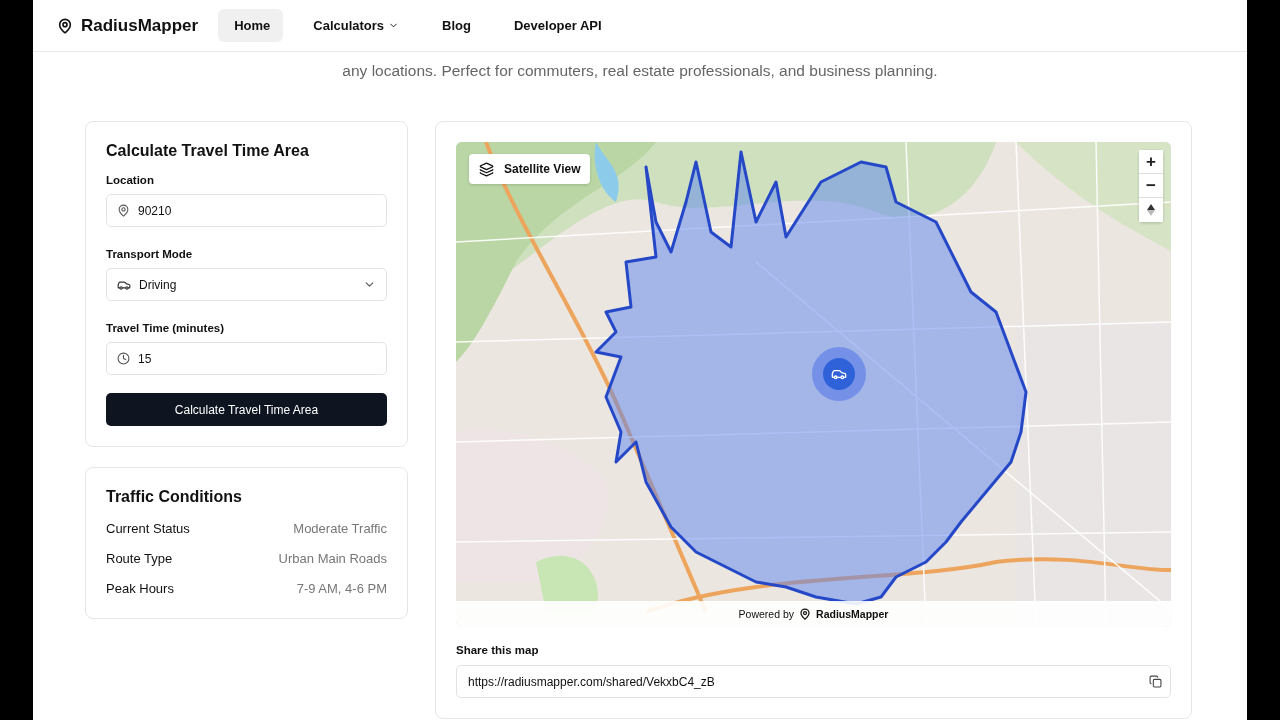 The width and height of the screenshot is (1280, 720). What do you see at coordinates (174, 497) in the screenshot?
I see `card-title: Traffic Conditions` at bounding box center [174, 497].